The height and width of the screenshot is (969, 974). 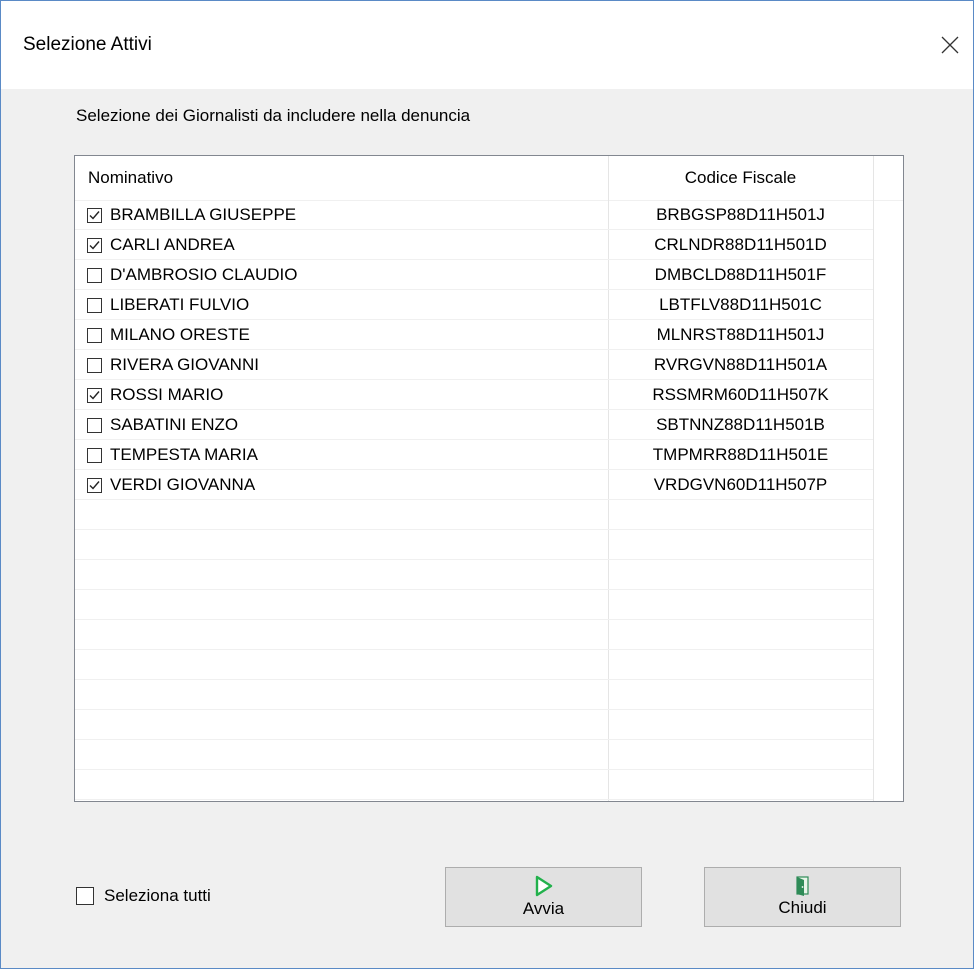 What do you see at coordinates (474, 275) in the screenshot?
I see `table-row: D'AMBROSIO CLAUDIO DMBCLD88D11H501F` at bounding box center [474, 275].